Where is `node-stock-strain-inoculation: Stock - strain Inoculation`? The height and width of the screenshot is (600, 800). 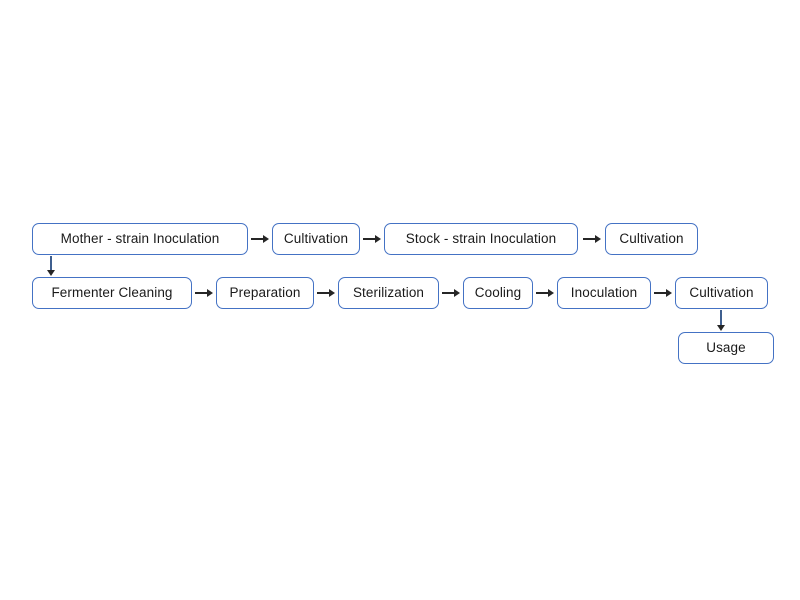 node-stock-strain-inoculation: Stock - strain Inoculation is located at coordinates (481, 239).